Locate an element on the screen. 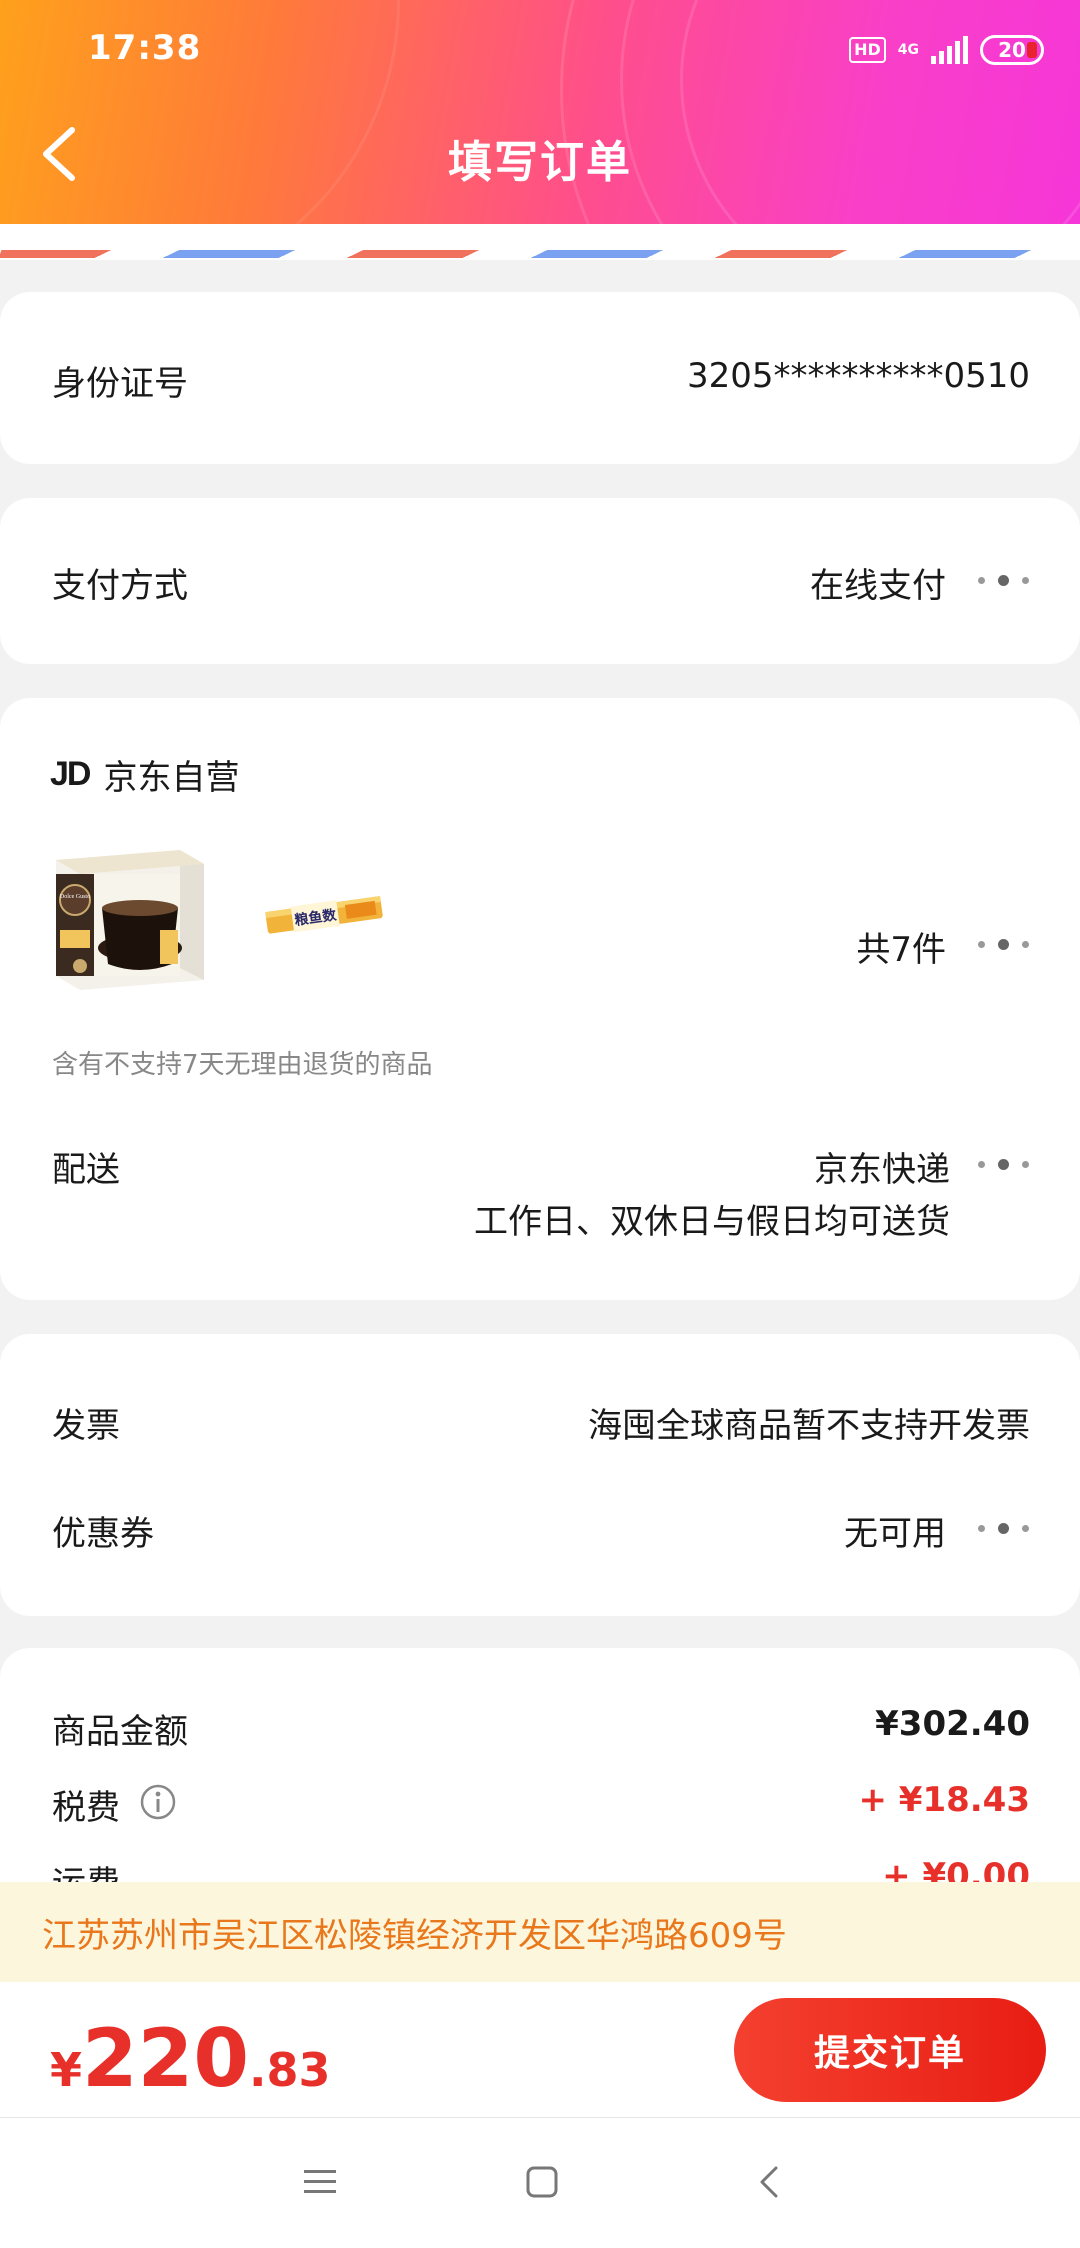 The image size is (1080, 2248). status-time: 17:38 is located at coordinates (145, 48).